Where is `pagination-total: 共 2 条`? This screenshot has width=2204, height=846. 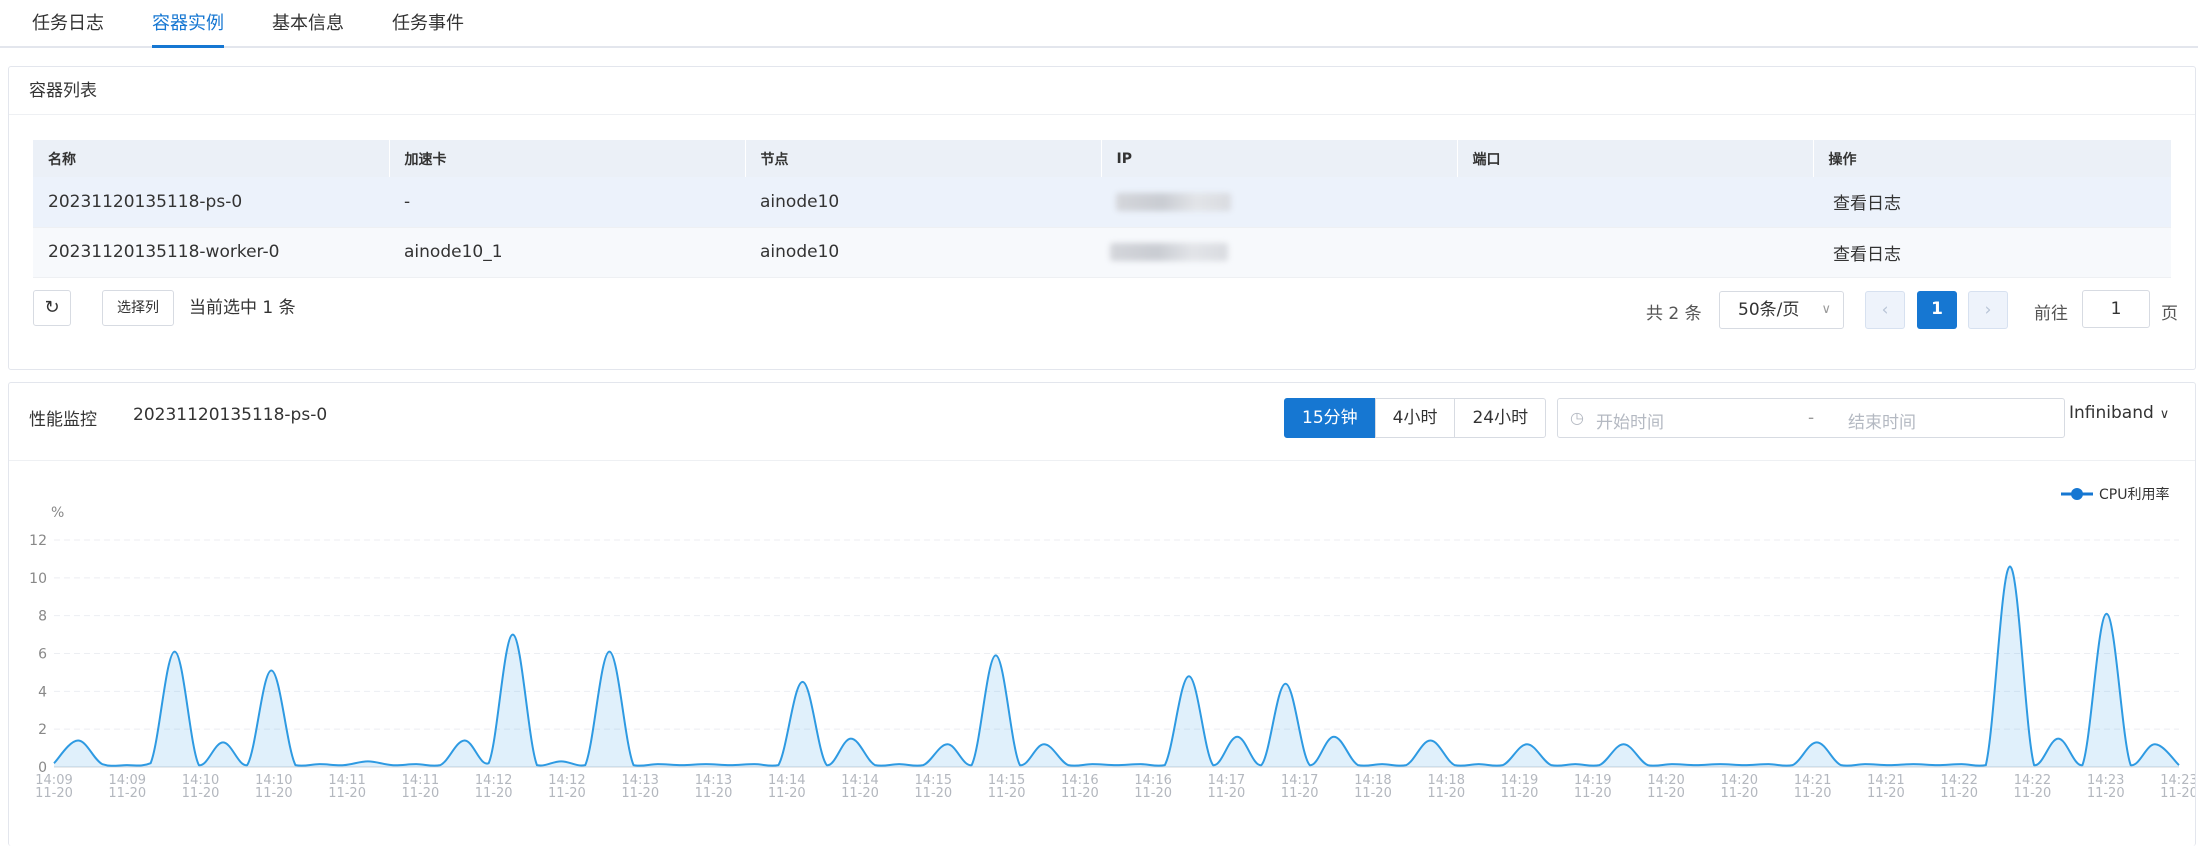 pagination-total: 共 2 条 is located at coordinates (1674, 314).